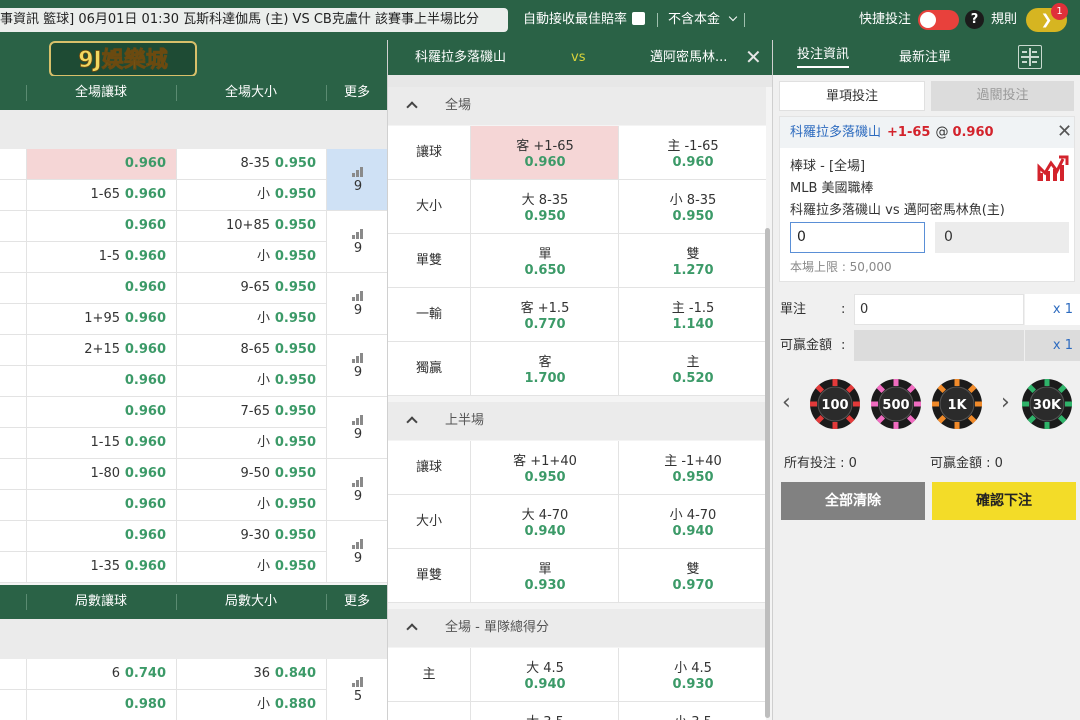 The height and width of the screenshot is (720, 1080). What do you see at coordinates (823, 54) in the screenshot?
I see `tab-bet-info: 投注資訊` at bounding box center [823, 54].